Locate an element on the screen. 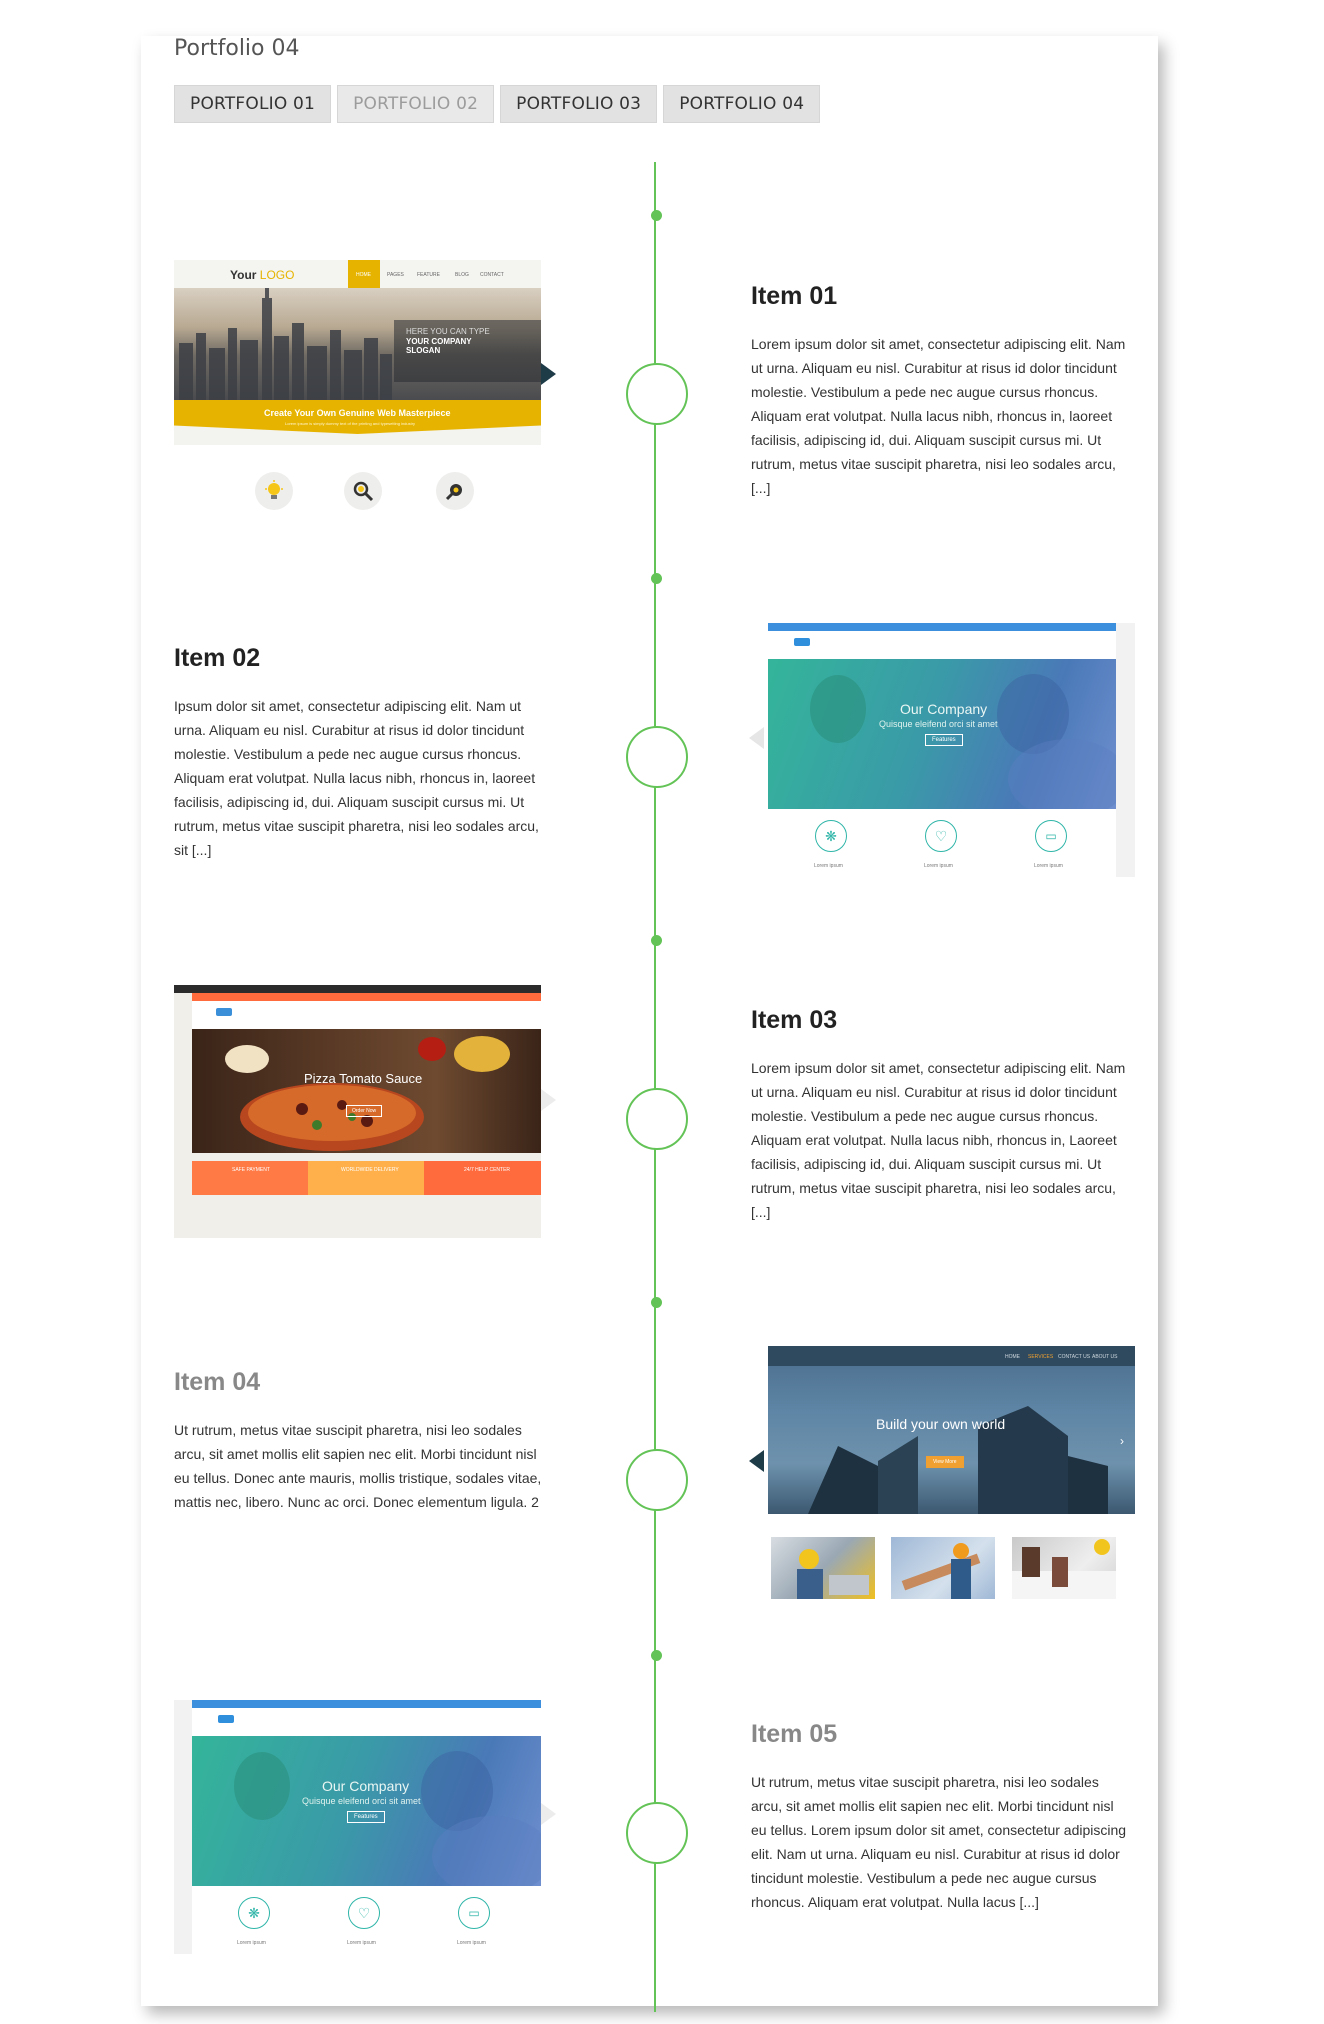 The image size is (1324, 2024). buildings-graphic is located at coordinates (958, 1460).